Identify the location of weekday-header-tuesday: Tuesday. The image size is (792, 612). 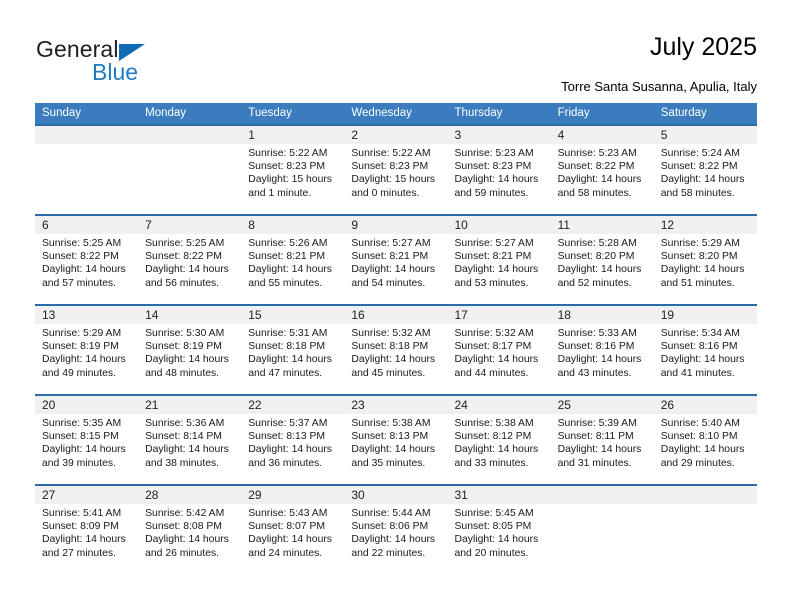
(270, 113).